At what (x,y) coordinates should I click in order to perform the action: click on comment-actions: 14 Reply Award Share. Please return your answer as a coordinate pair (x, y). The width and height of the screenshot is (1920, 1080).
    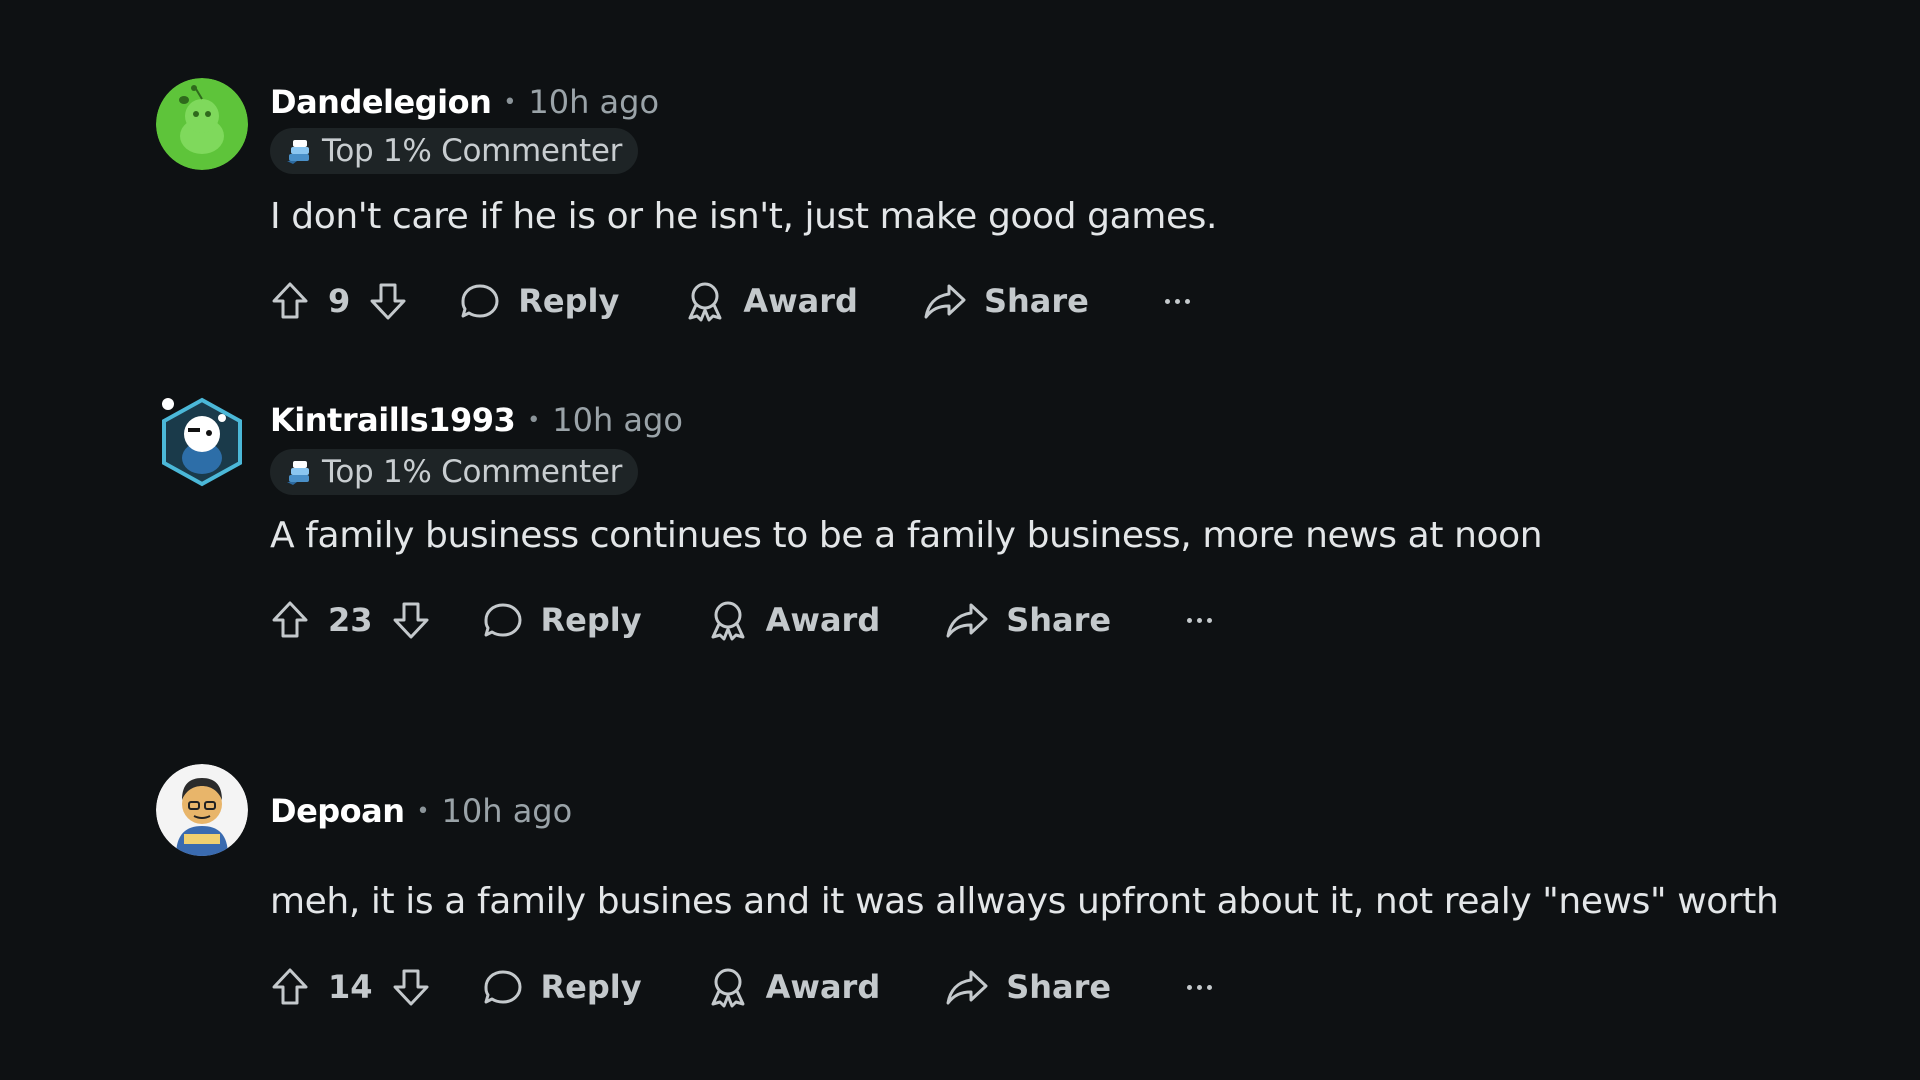
    Looking at the image, I should click on (740, 987).